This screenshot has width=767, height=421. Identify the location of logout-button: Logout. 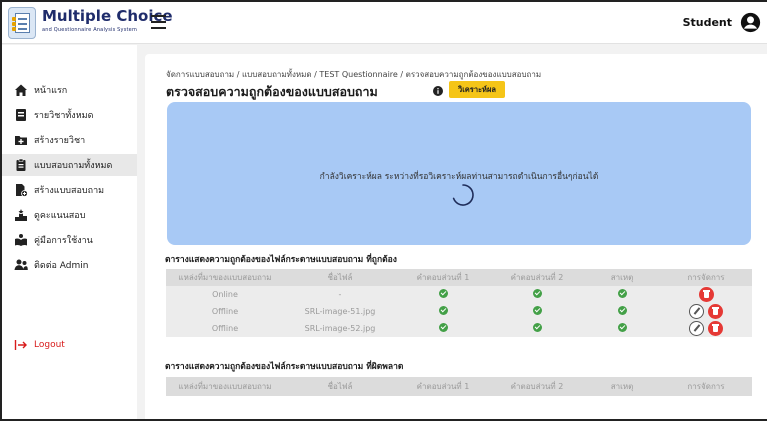
(69, 345).